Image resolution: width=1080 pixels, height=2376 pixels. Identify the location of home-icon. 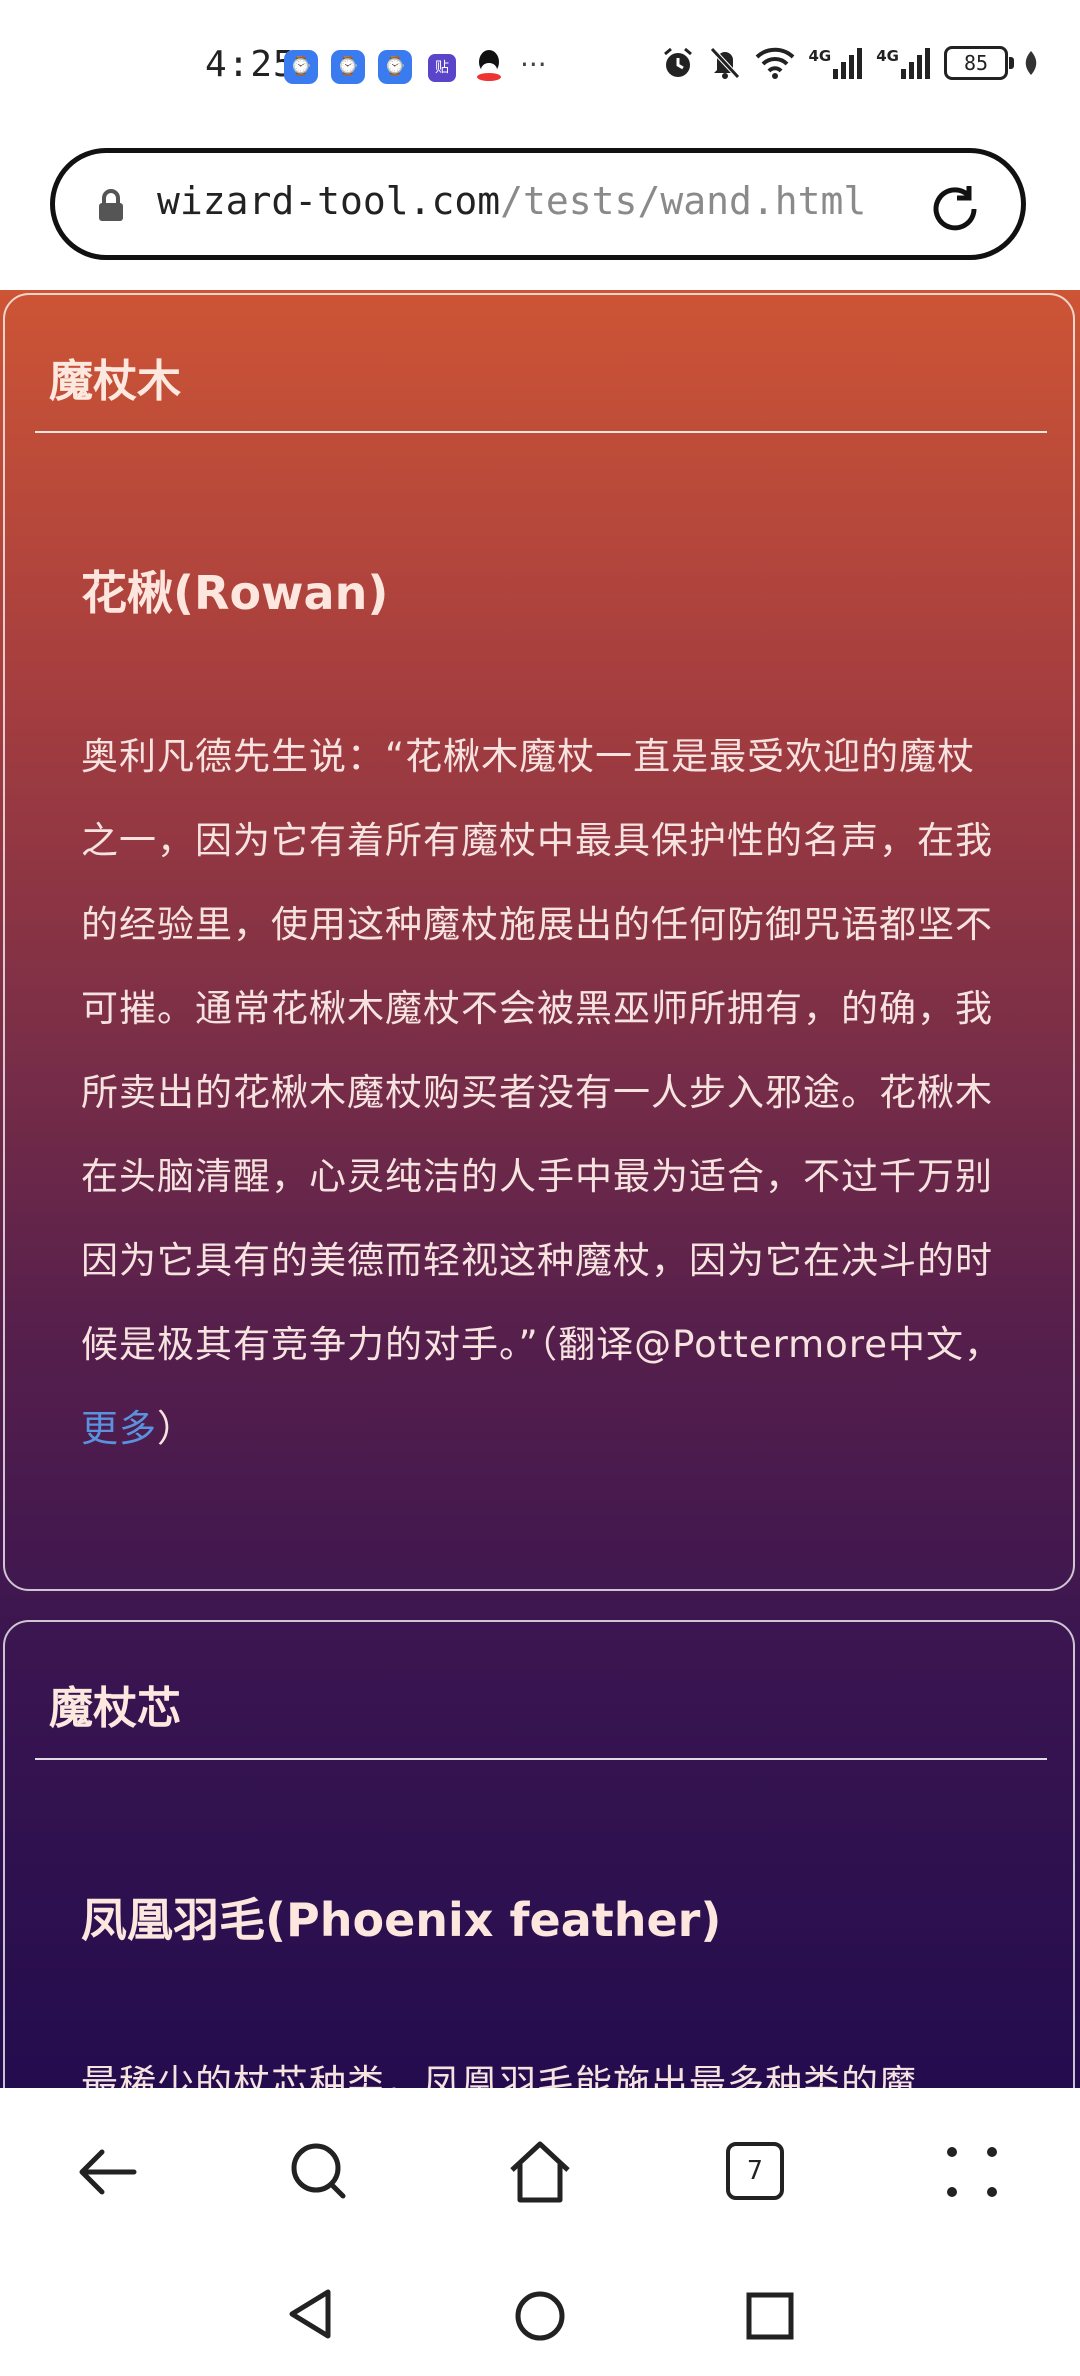
(540, 2172).